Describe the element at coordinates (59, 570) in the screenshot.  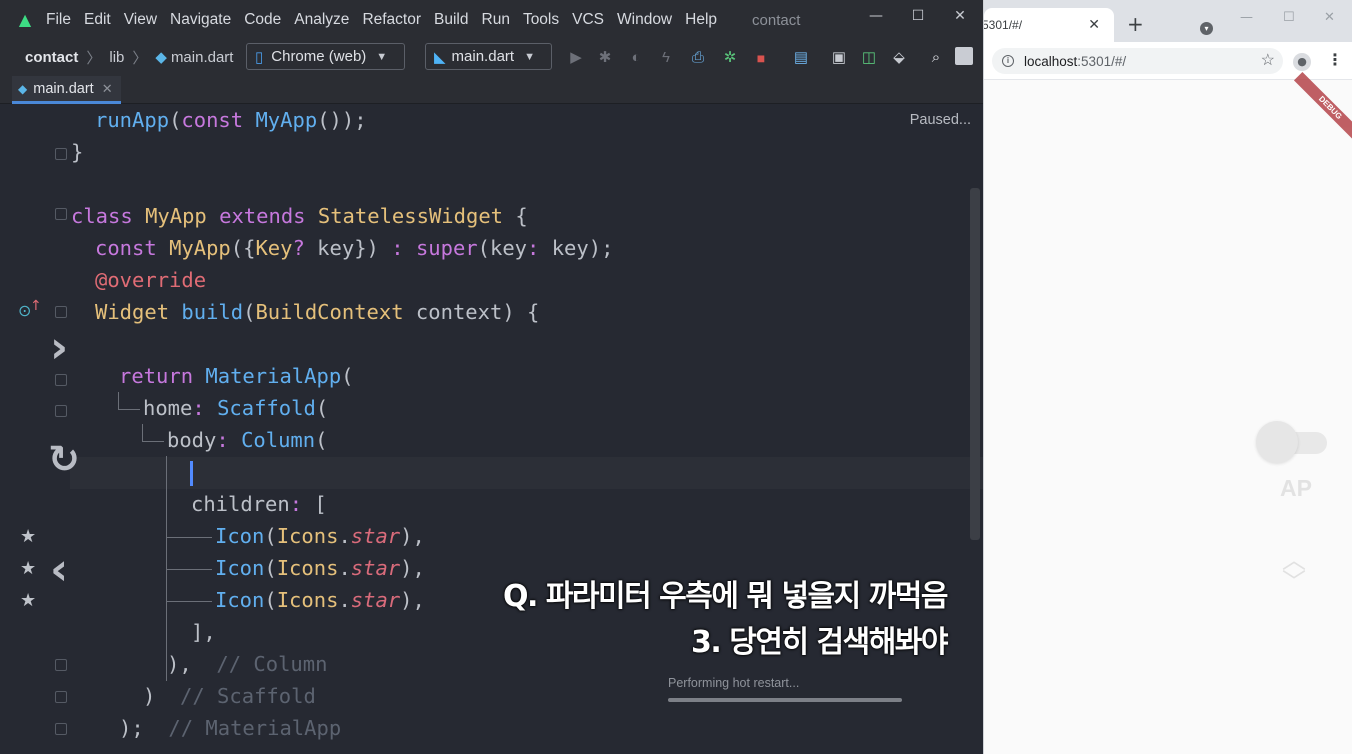
I see `chevron-left-icon: ‹` at that location.